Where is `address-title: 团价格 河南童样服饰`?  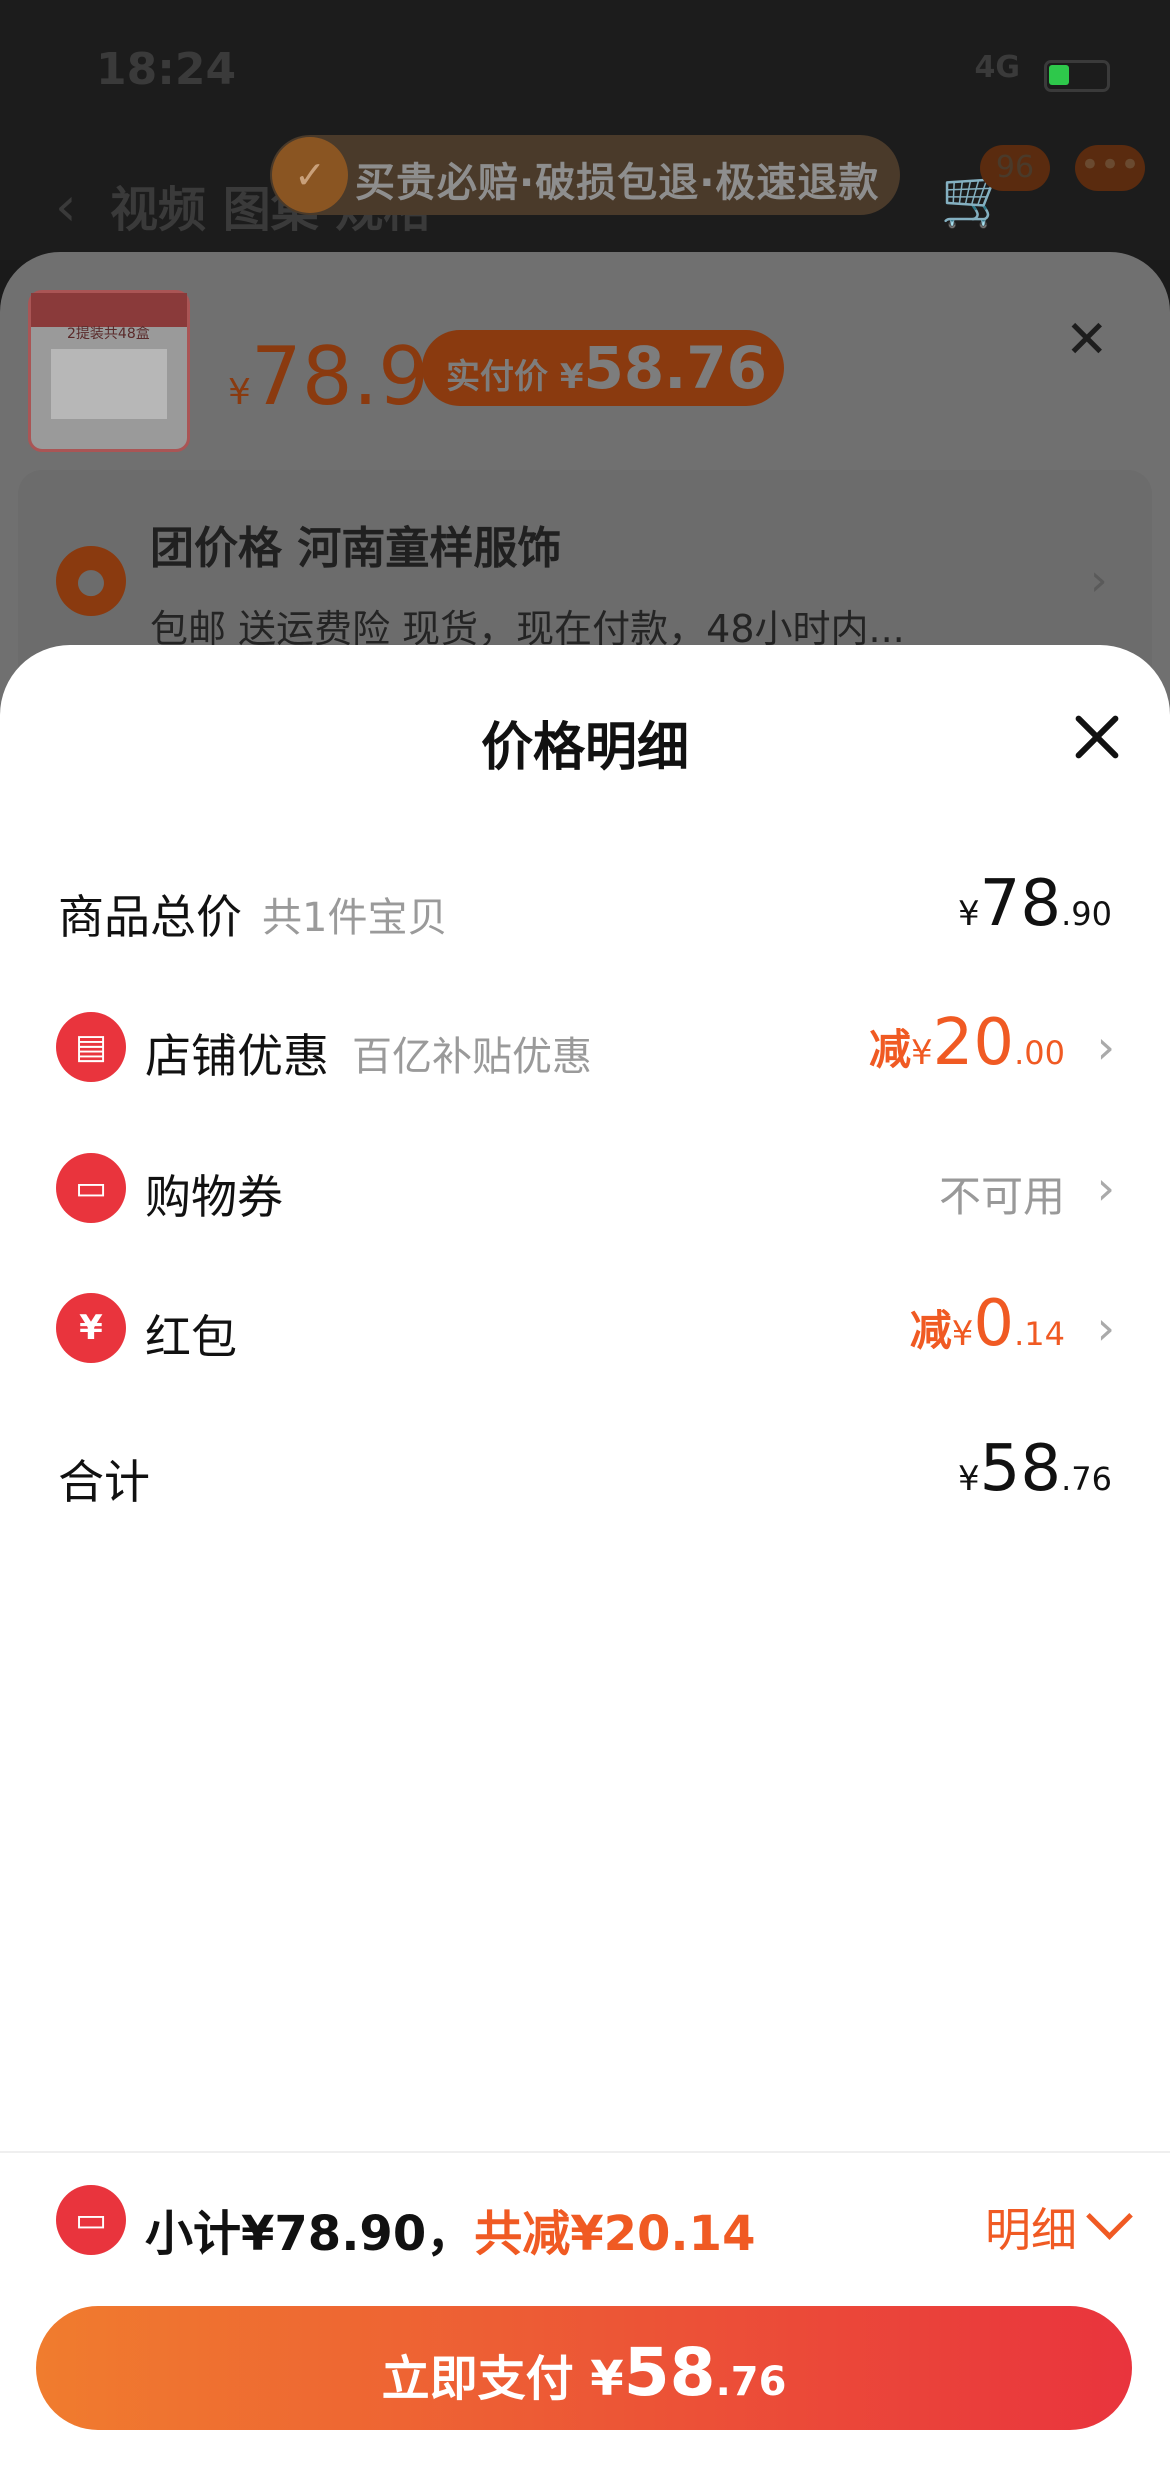
address-title: 团价格 河南童样服饰 is located at coordinates (356, 548).